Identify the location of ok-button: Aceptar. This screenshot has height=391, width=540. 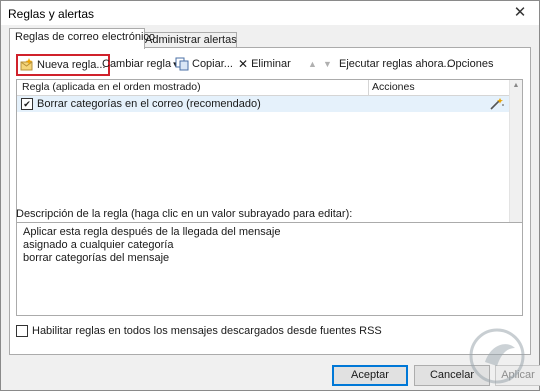
(370, 375).